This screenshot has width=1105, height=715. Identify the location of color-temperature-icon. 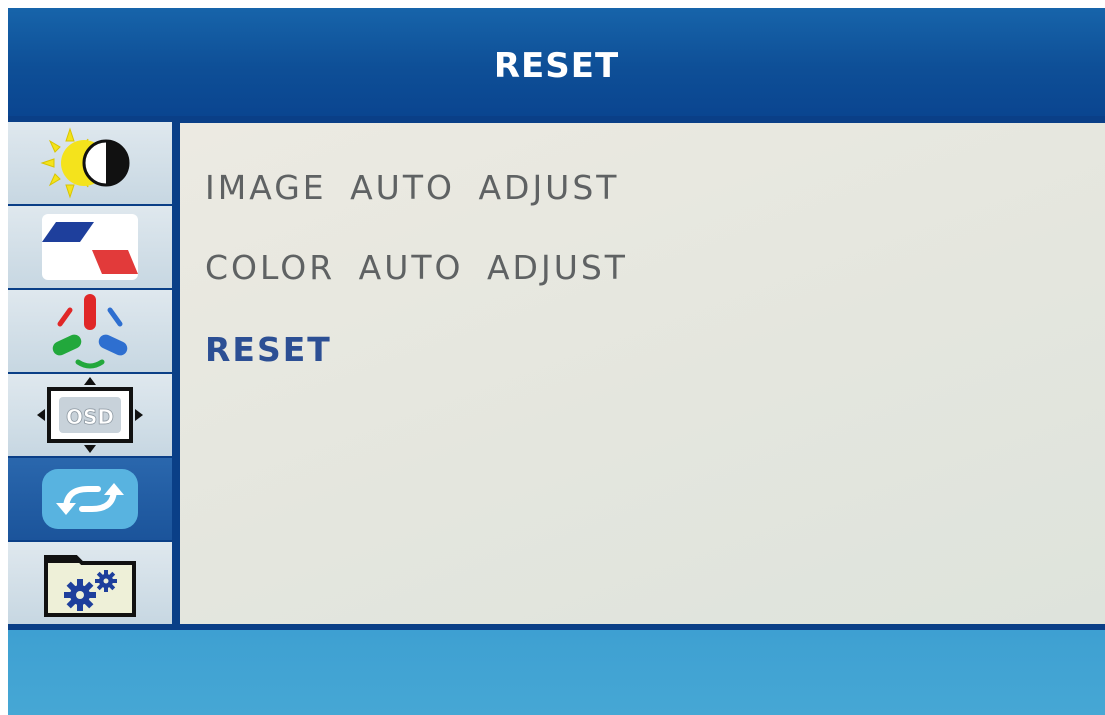
(90, 331).